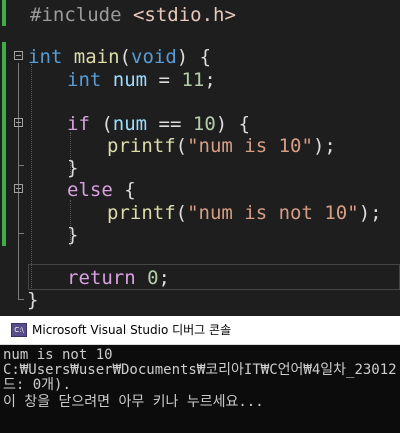 The width and height of the screenshot is (400, 433). I want to click on code-token: else, so click(90, 190).